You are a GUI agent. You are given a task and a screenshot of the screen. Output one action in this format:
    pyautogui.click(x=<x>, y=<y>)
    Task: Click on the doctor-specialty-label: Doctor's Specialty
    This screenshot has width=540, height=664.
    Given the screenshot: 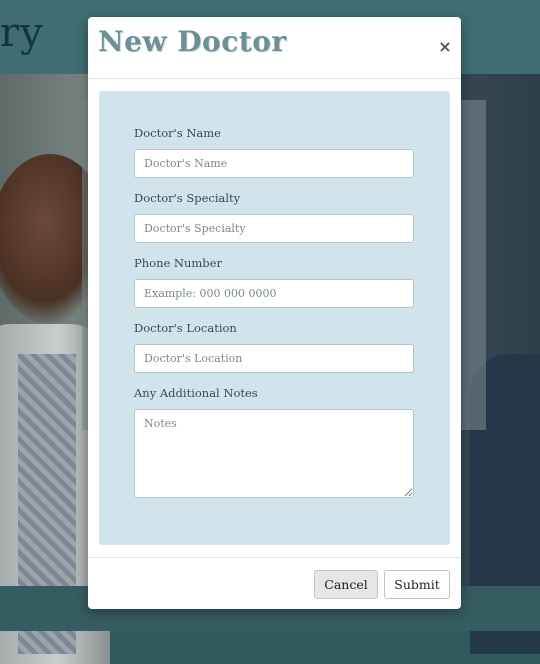 What is the action you would take?
    pyautogui.click(x=187, y=198)
    